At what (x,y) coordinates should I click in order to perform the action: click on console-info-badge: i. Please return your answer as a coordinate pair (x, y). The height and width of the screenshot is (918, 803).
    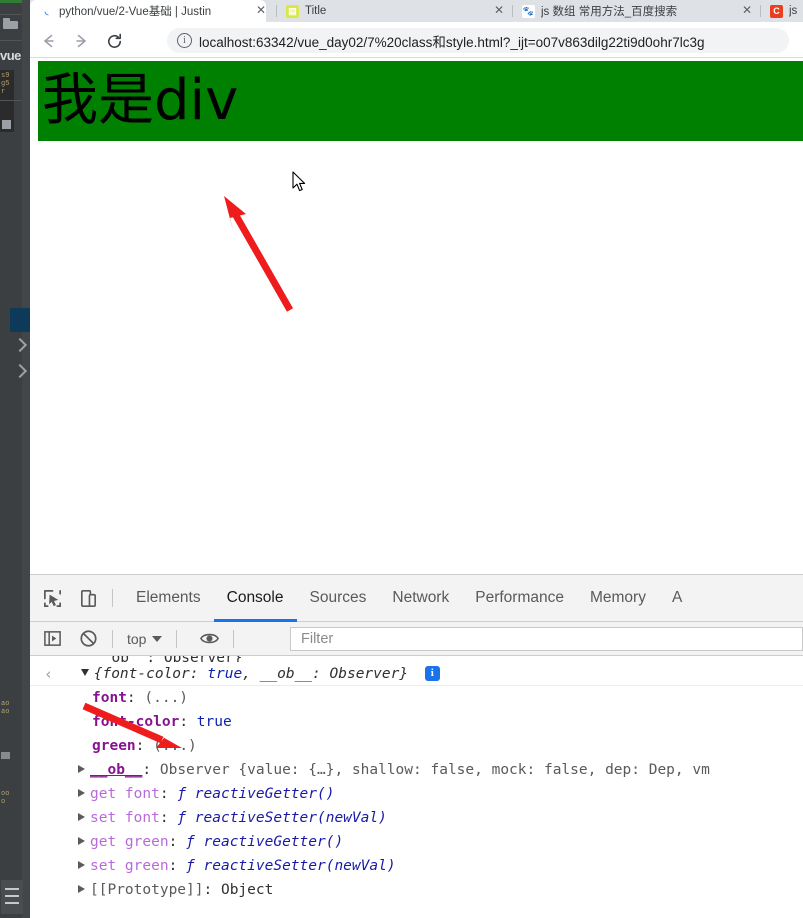
    Looking at the image, I should click on (432, 673).